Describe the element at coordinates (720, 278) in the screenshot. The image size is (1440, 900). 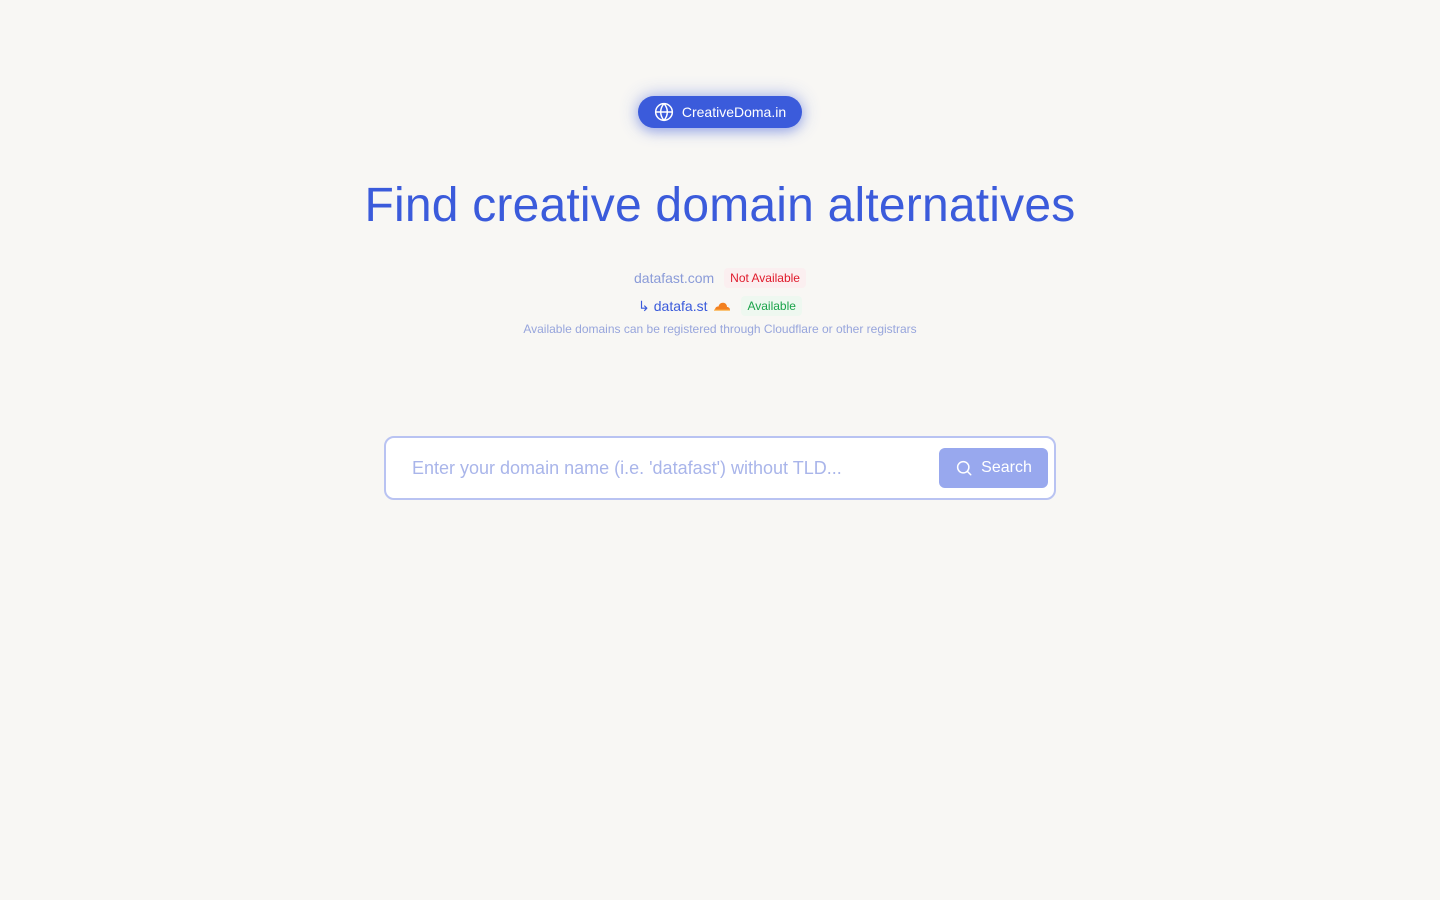
I see `example-original-row: datafast.com Not Available` at that location.